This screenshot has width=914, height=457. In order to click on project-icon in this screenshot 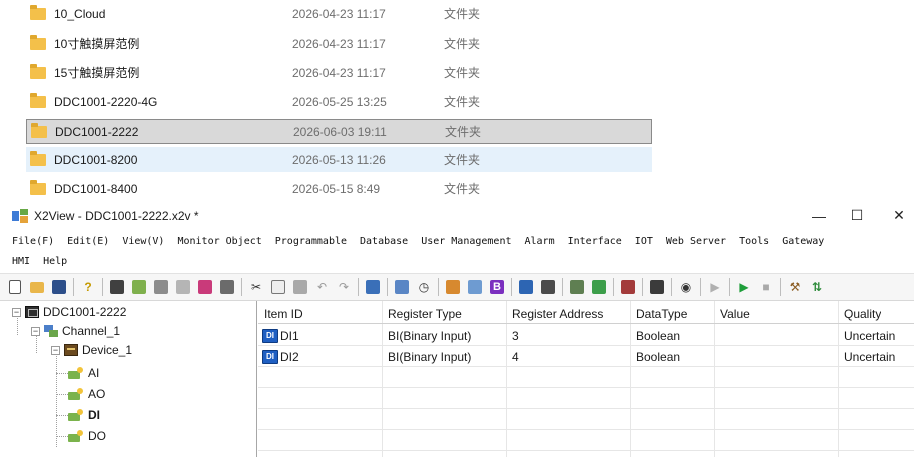, I will do `click(32, 312)`.